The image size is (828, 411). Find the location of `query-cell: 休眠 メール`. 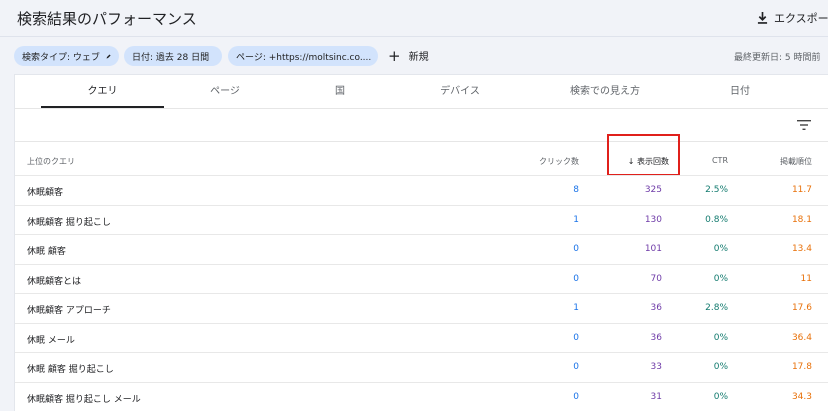

query-cell: 休眠 メール is located at coordinates (51, 339).